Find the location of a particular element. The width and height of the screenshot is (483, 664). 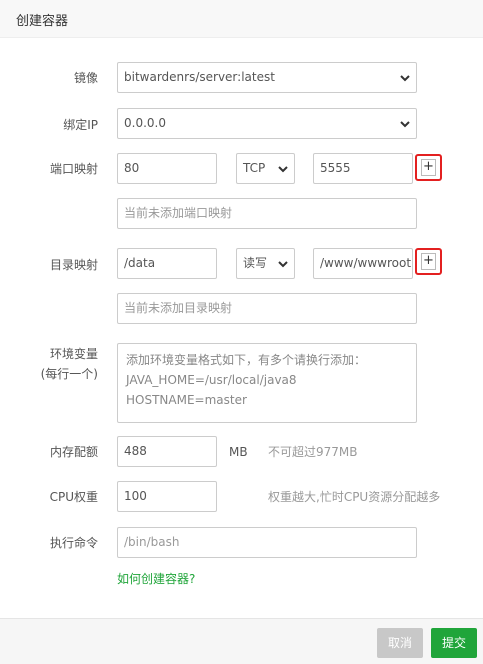

container-path-value: /data is located at coordinates (140, 263).